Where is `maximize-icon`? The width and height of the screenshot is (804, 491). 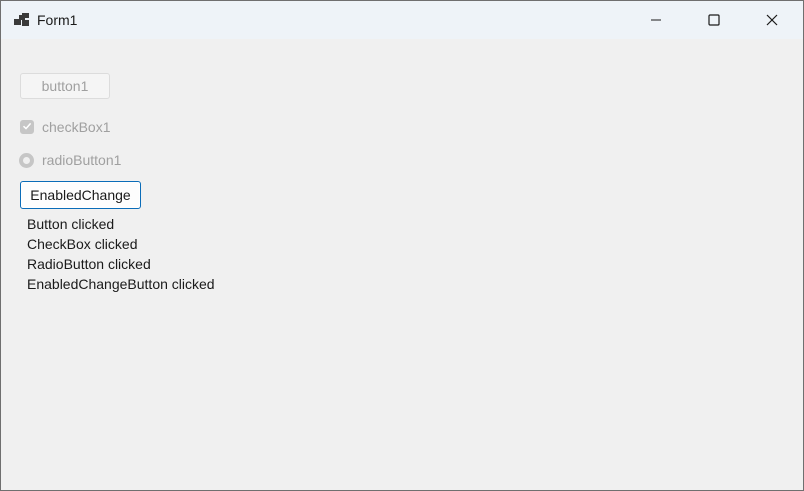 maximize-icon is located at coordinates (714, 20).